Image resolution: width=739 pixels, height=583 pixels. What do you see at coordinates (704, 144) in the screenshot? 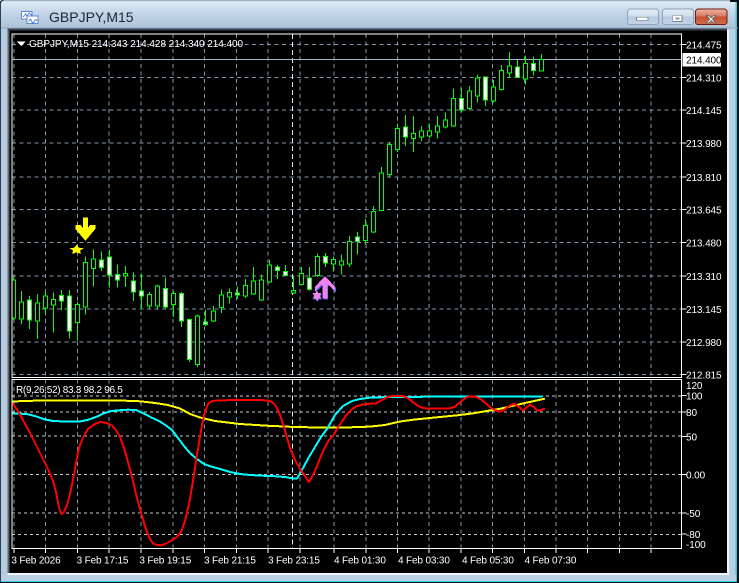
I see `svg-text: 213.980` at bounding box center [704, 144].